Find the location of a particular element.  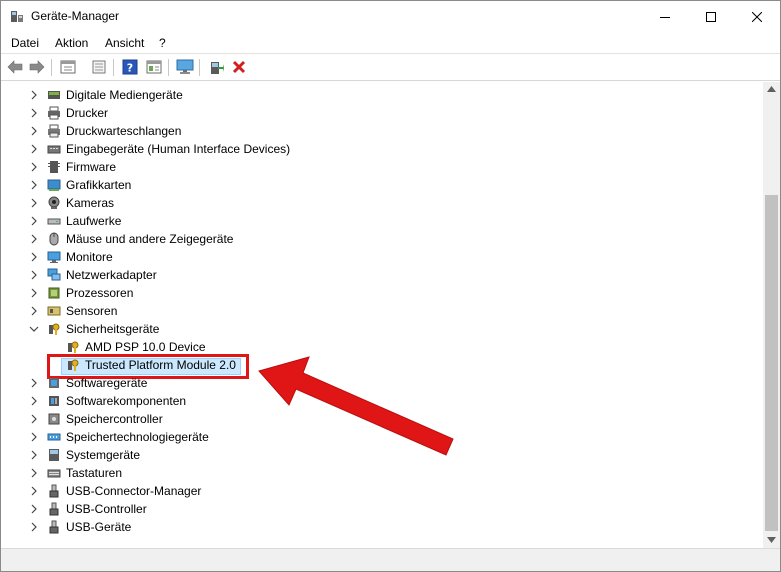

tree-category-item: USB-Connector-Manager is located at coordinates (371, 491).